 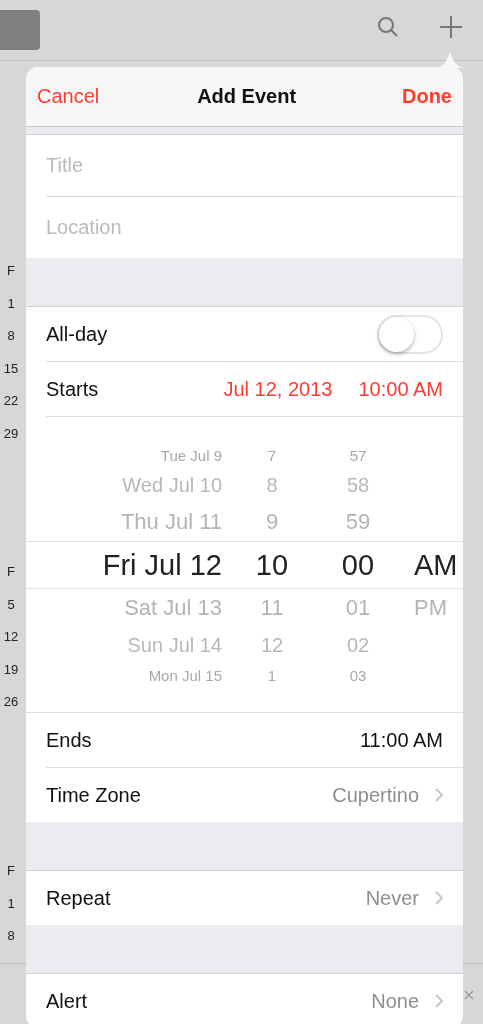 I want to click on picker-item: 7, so click(x=272, y=455).